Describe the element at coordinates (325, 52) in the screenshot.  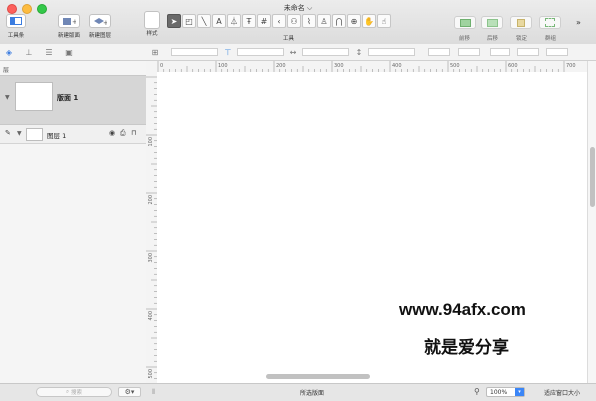
I see `width-field` at that location.